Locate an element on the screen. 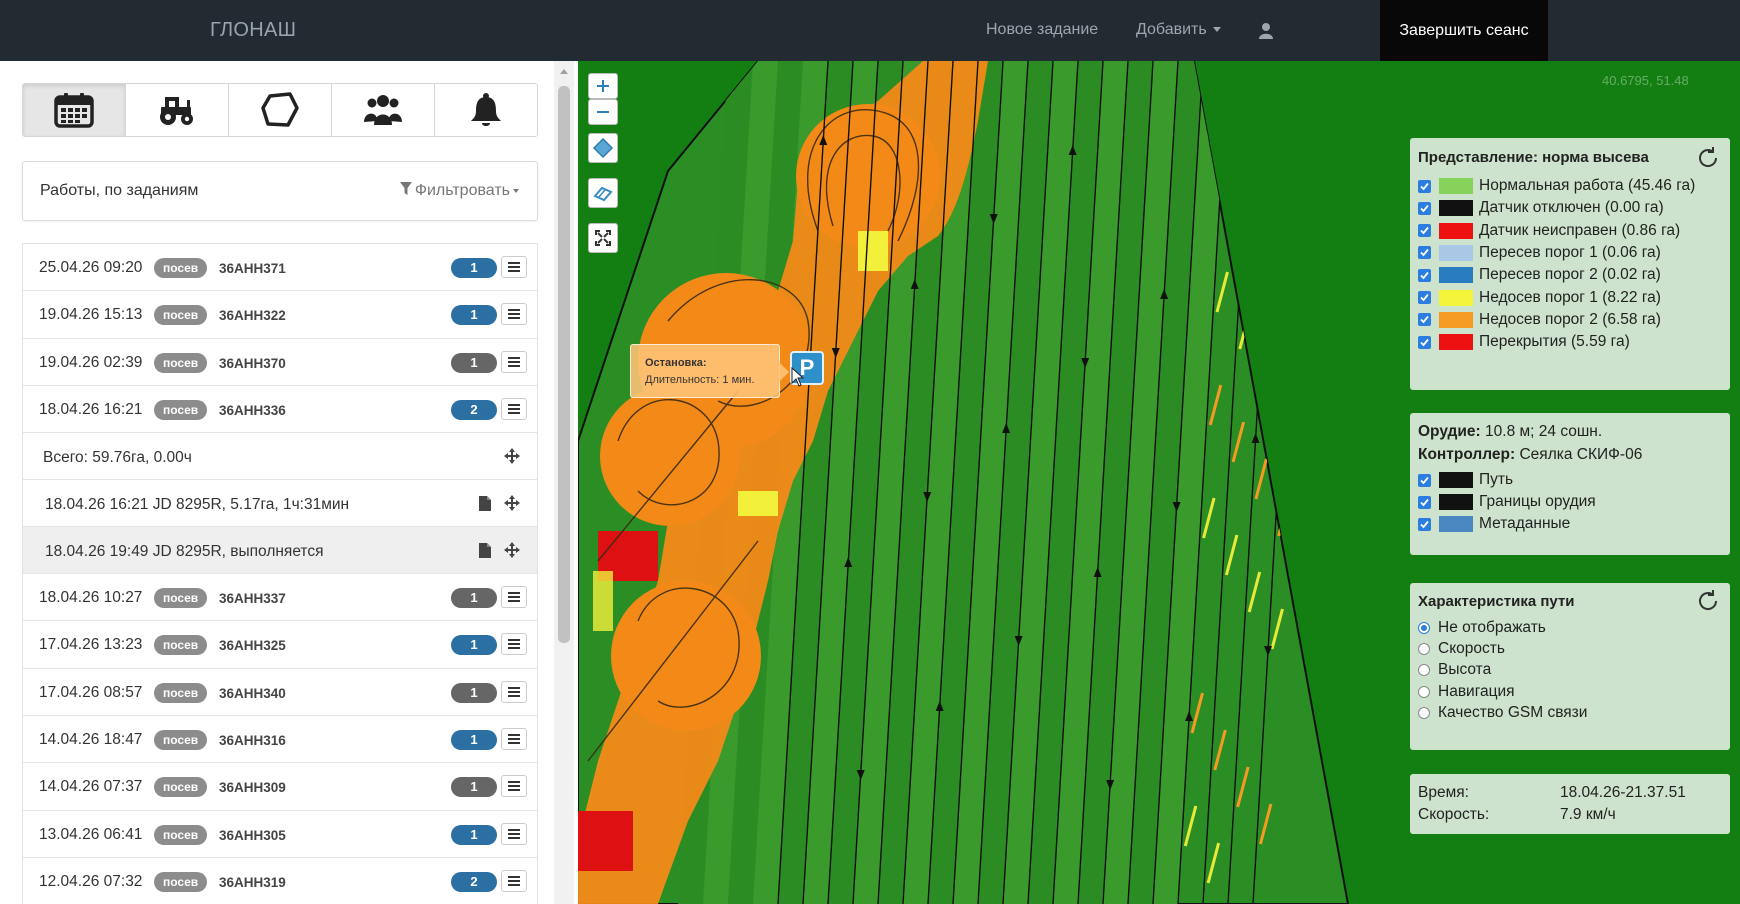  work-row: 14.04.26 07:37 посев 36АНН309 1 is located at coordinates (280, 787).